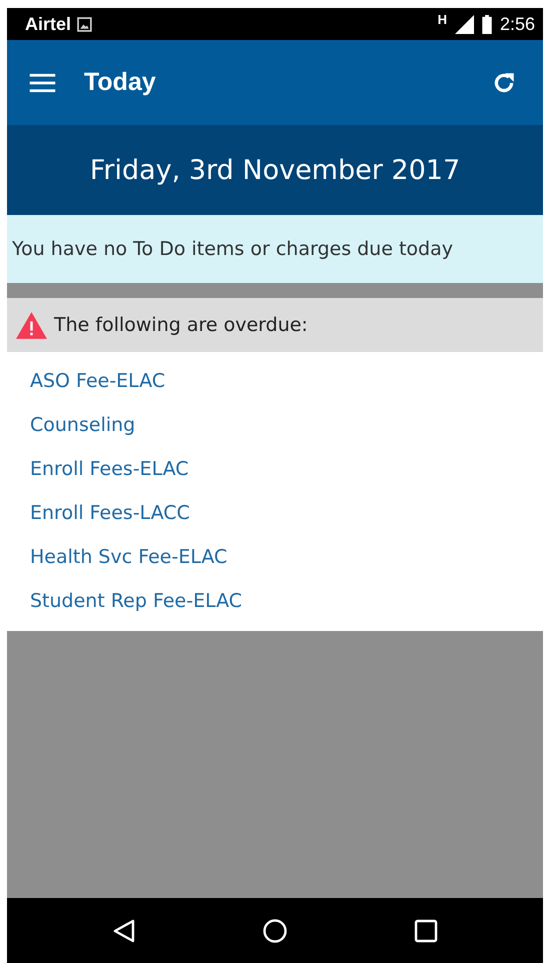 The image size is (545, 963). What do you see at coordinates (487, 24) in the screenshot?
I see `battery-icon` at bounding box center [487, 24].